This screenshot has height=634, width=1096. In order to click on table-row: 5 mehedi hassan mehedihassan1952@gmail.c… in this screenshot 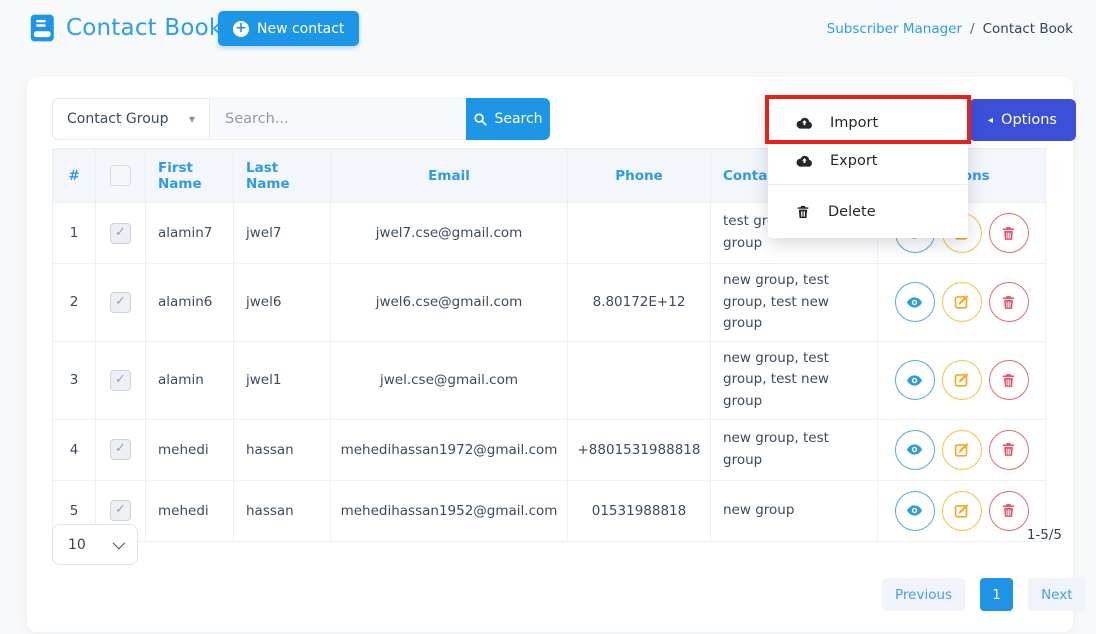, I will do `click(549, 510)`.